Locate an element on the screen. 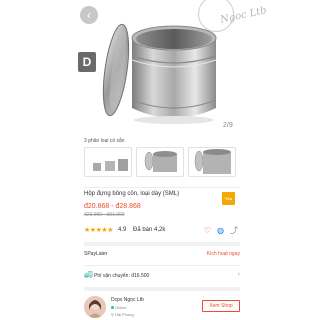 This screenshot has height=320, width=320. back-button: ‹ is located at coordinates (89, 15).